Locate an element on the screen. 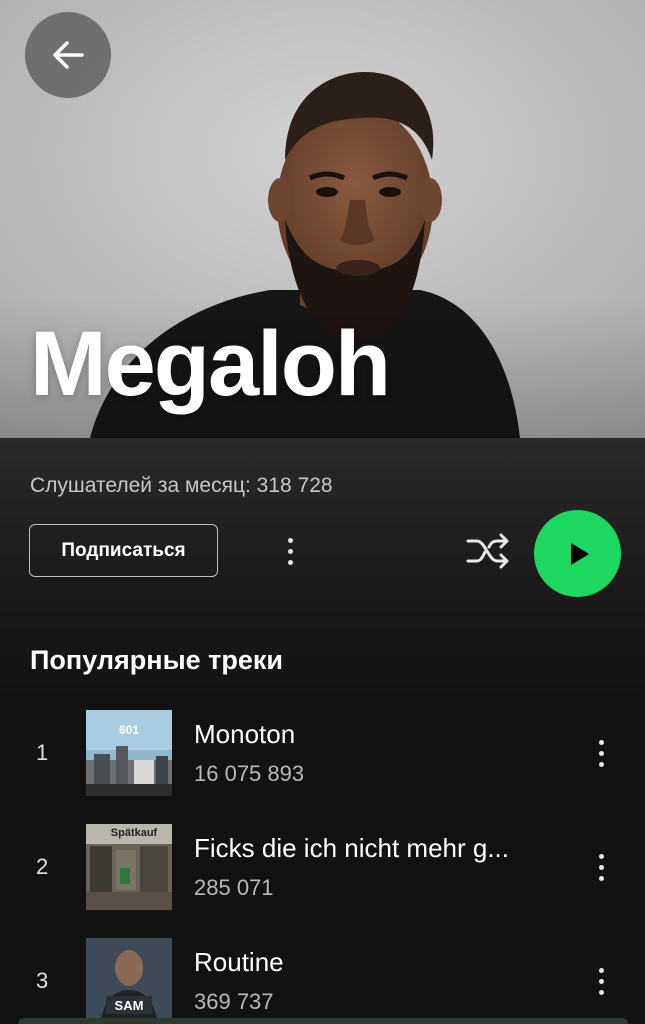 The height and width of the screenshot is (1024, 645). back-button is located at coordinates (68, 55).